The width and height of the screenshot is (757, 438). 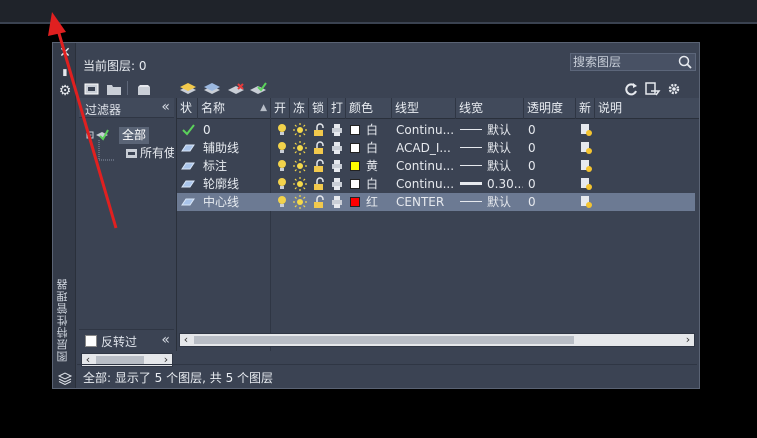 What do you see at coordinates (91, 341) in the screenshot?
I see `invert-filter-checkbox` at bounding box center [91, 341].